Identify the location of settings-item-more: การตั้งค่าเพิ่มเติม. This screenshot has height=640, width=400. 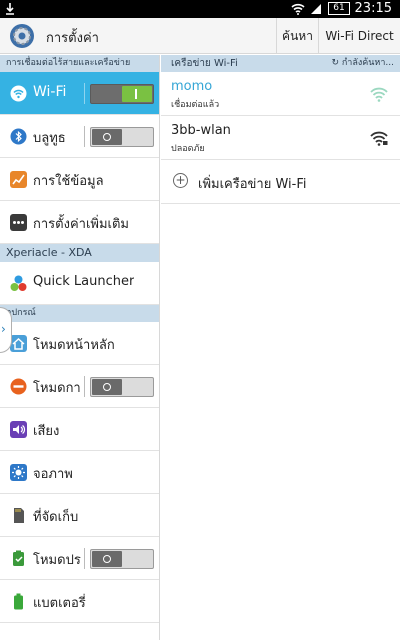
(79, 222).